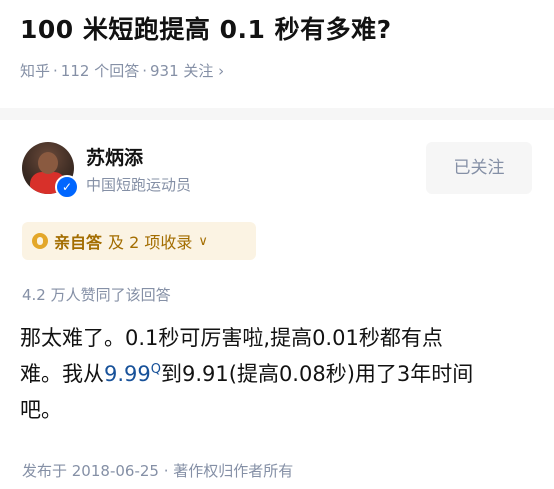 This screenshot has height=489, width=554. I want to click on search-link: 9.99, so click(127, 374).